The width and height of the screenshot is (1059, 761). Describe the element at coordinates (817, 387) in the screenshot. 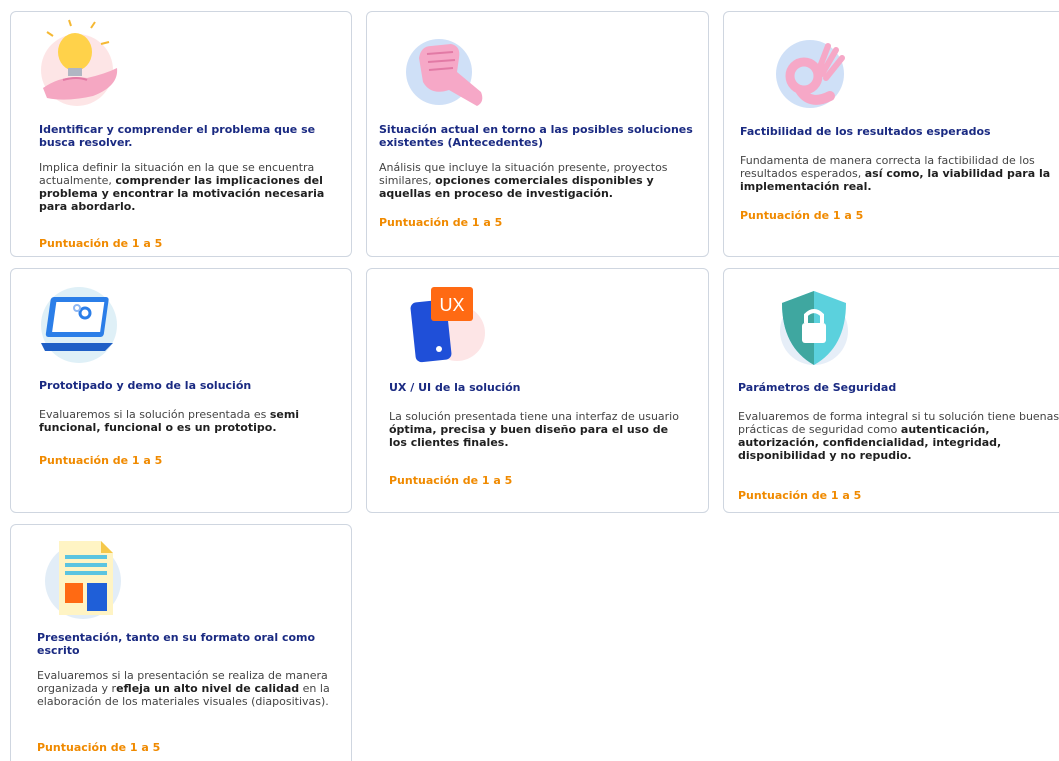

I see `card-title: Parámetros de Seguridad` at that location.